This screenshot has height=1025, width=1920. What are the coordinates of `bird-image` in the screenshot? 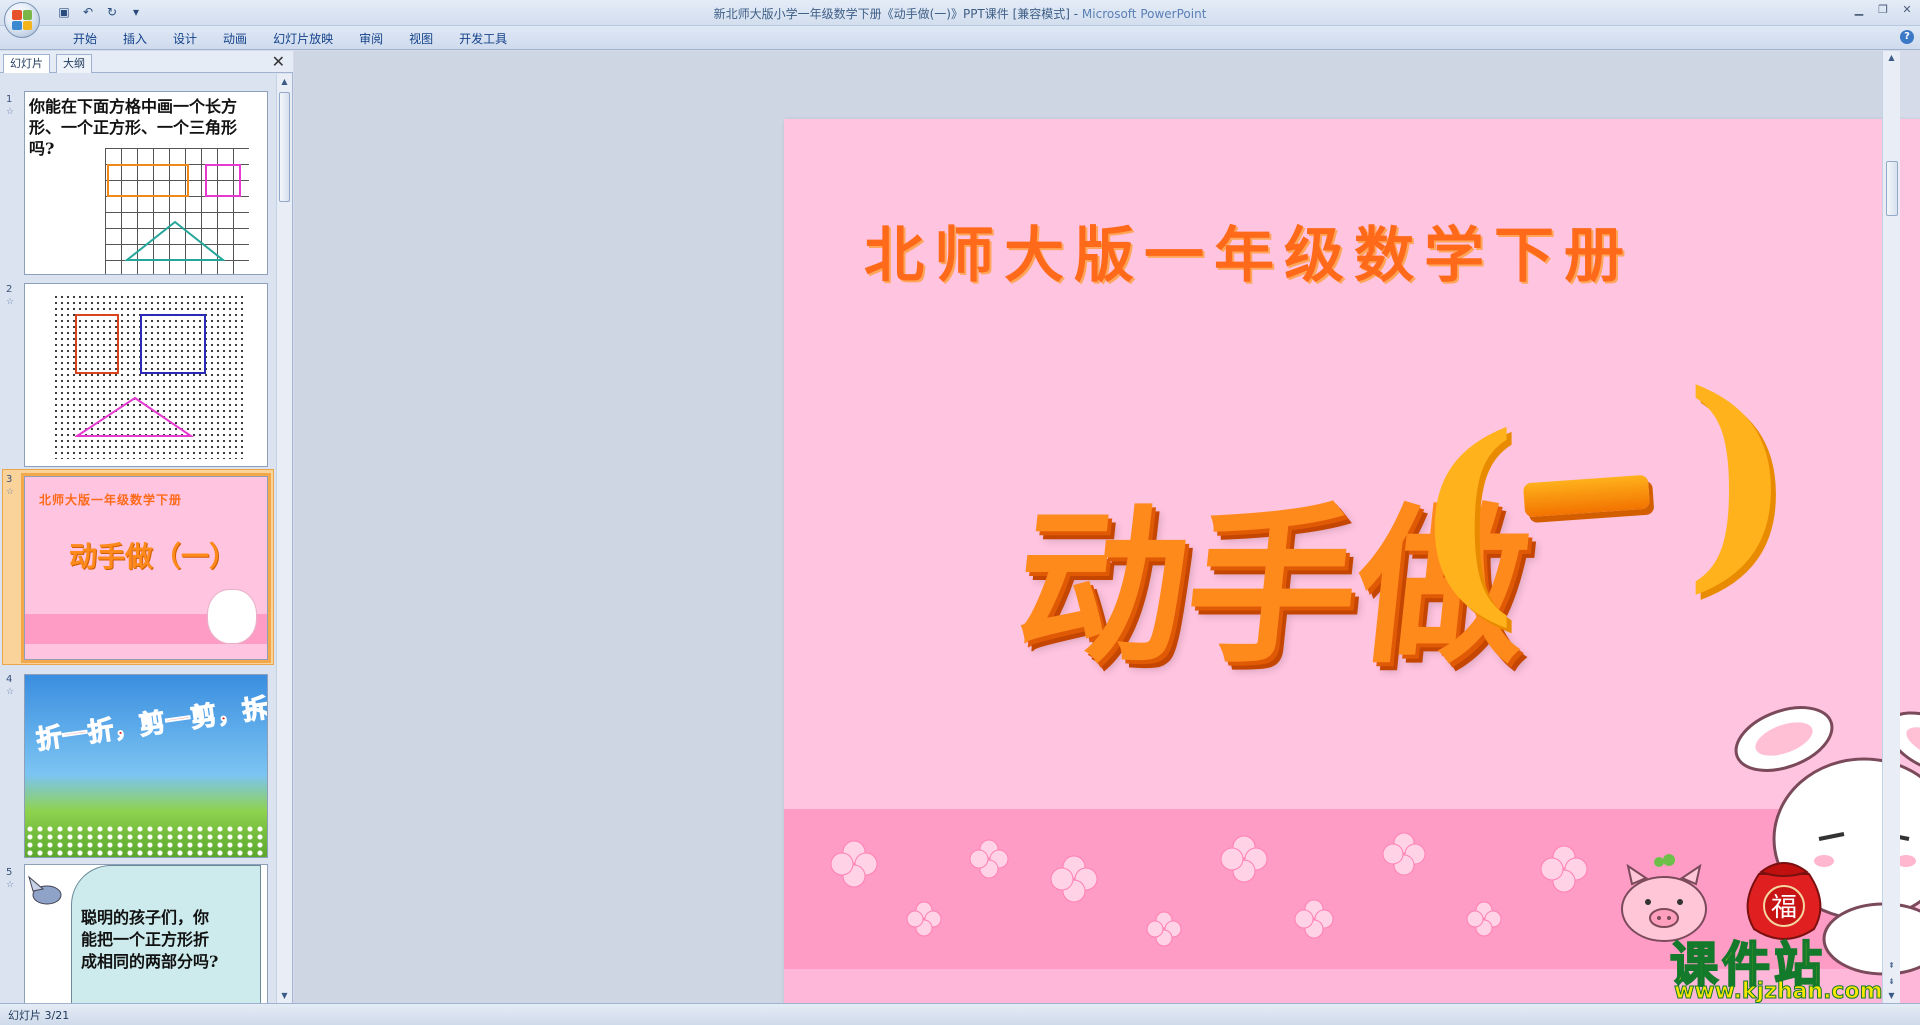 It's located at (45, 890).